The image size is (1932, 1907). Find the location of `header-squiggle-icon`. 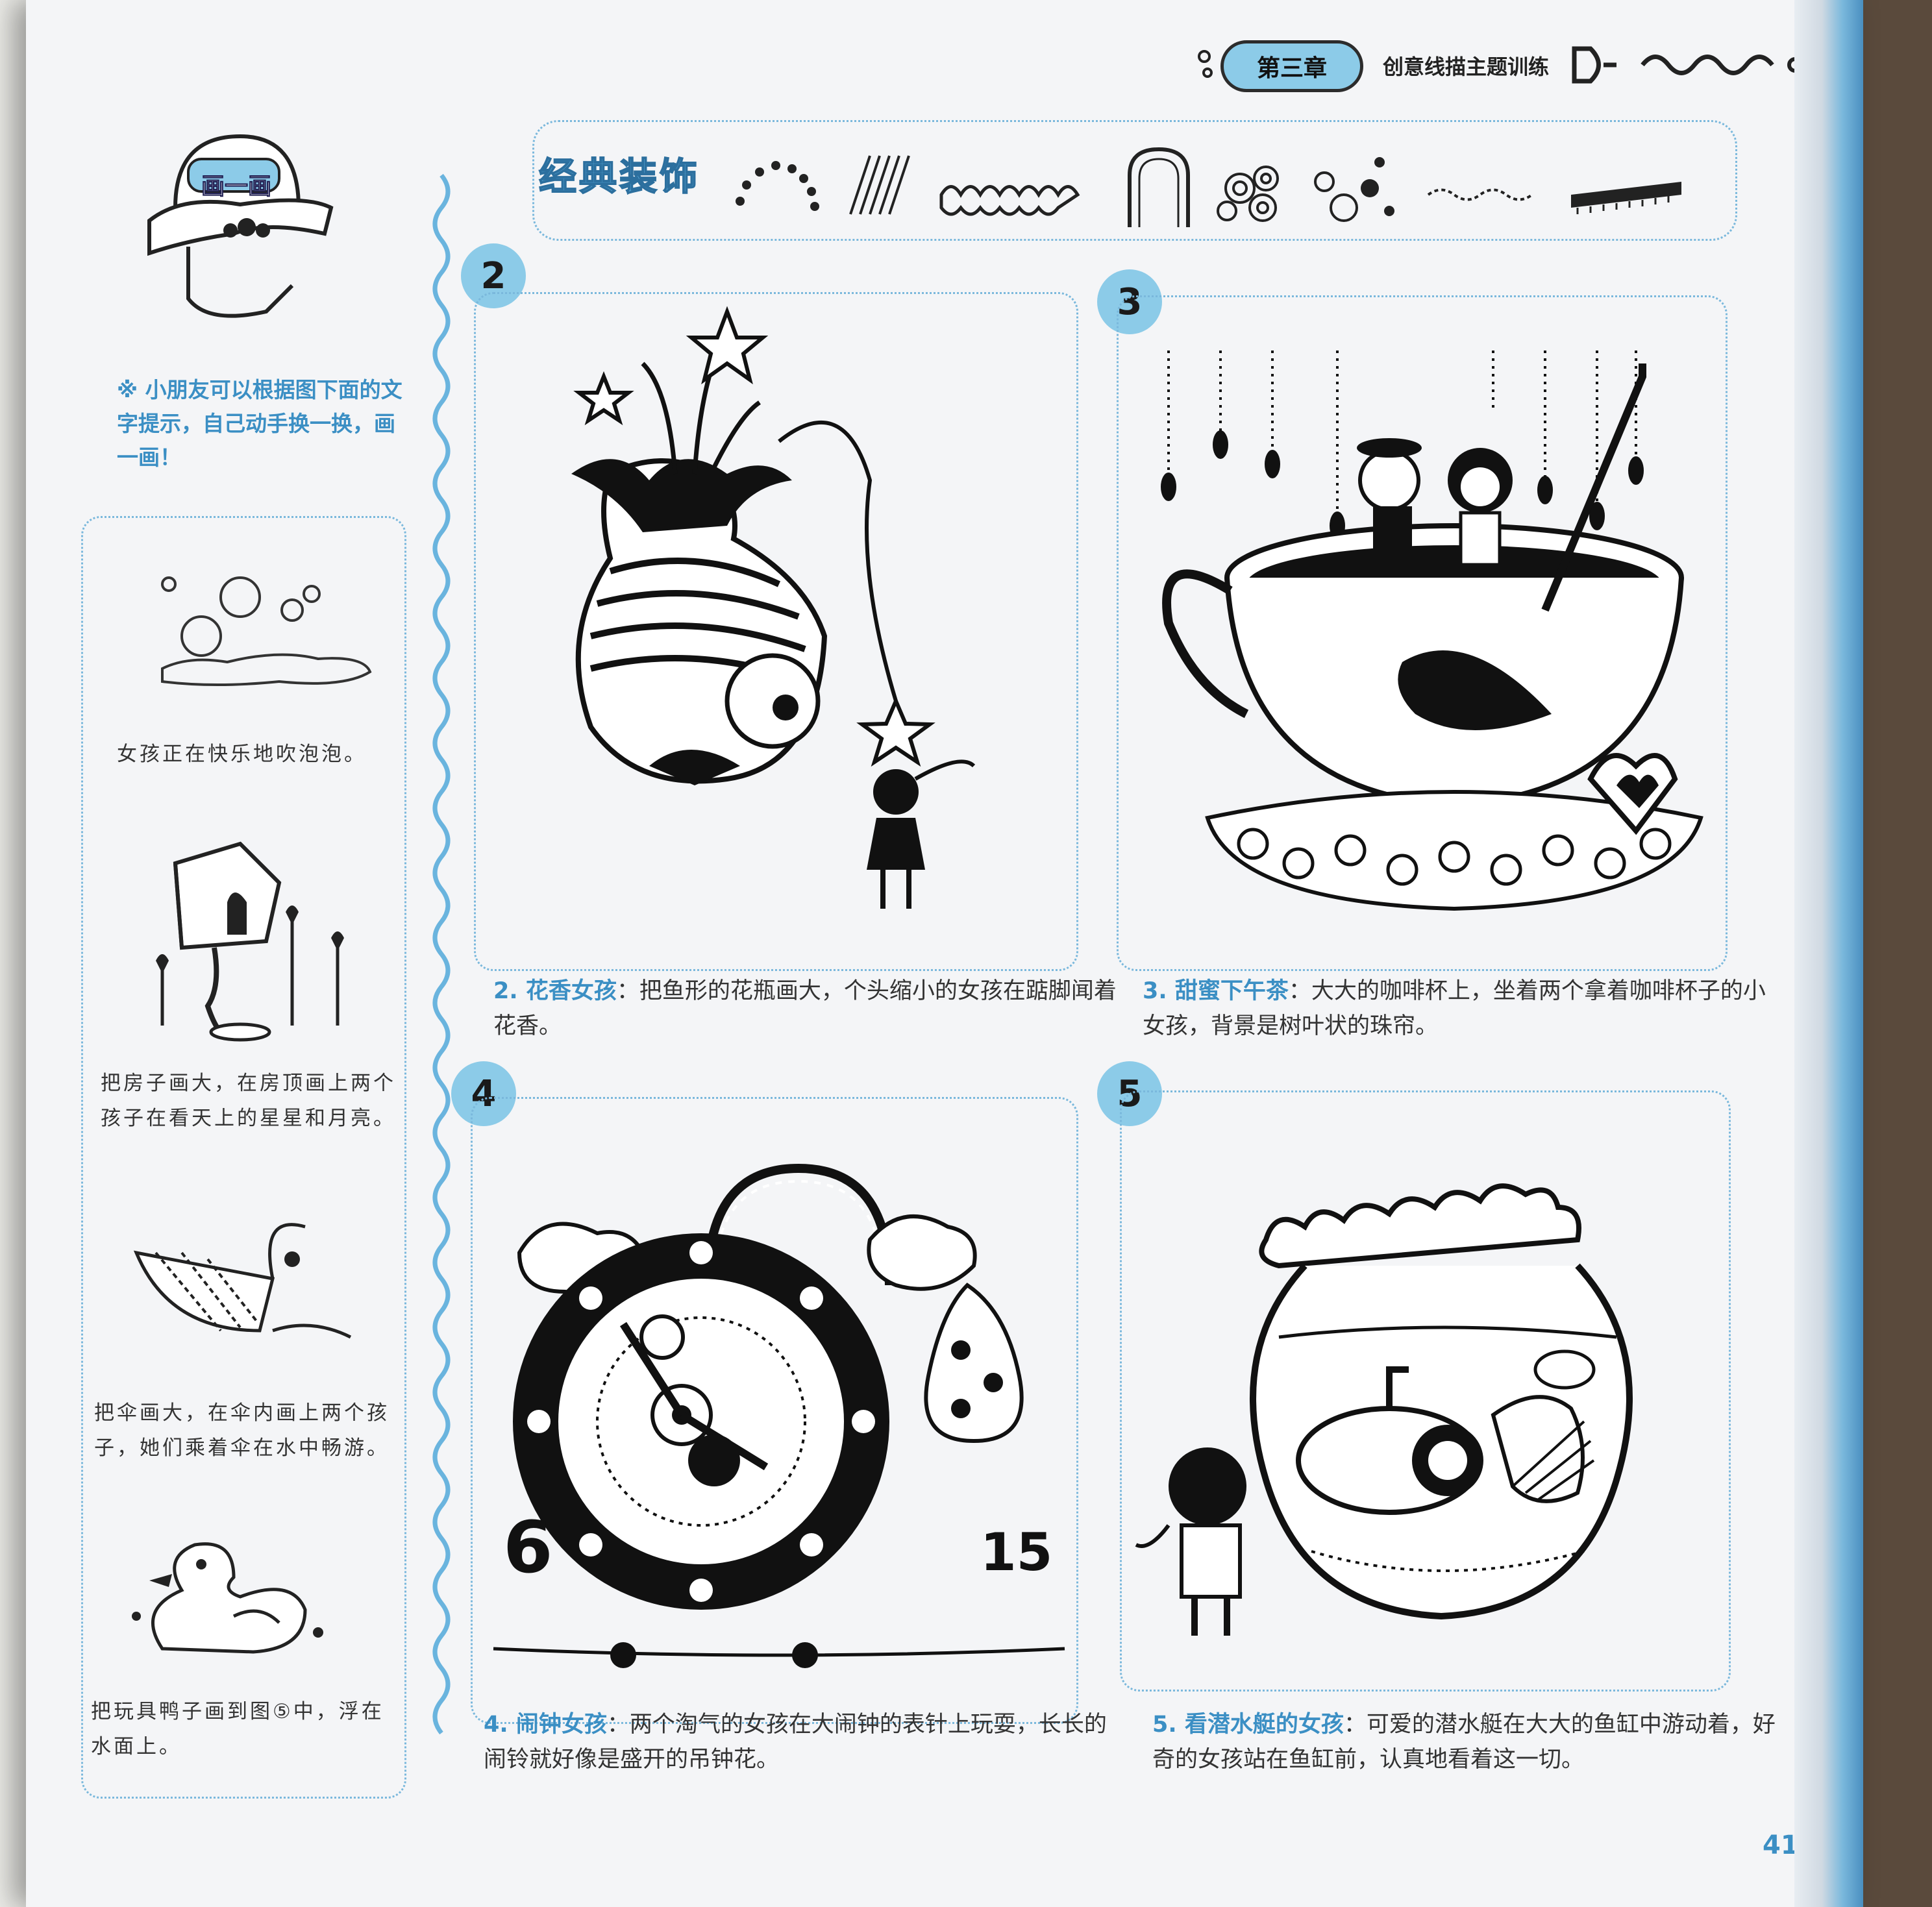

header-squiggle-icon is located at coordinates (1687, 65).